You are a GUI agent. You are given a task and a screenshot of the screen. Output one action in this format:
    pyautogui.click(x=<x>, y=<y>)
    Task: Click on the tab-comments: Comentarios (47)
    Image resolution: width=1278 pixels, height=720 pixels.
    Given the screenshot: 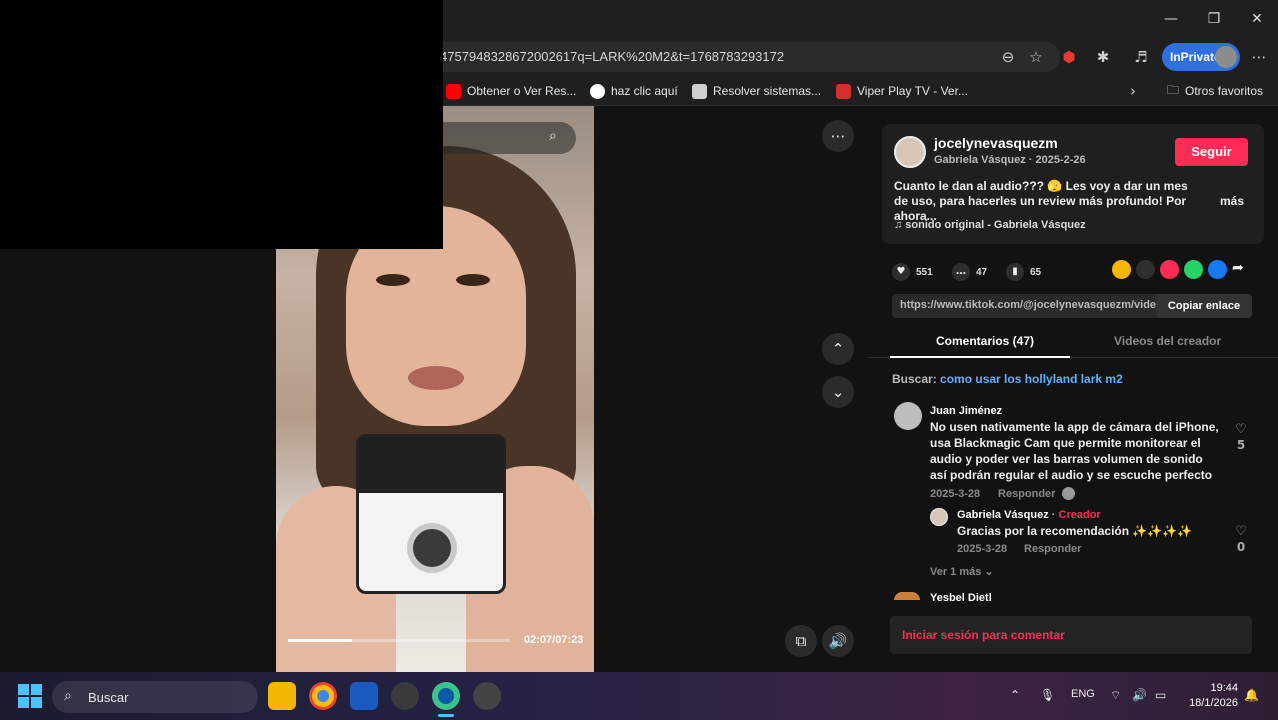 What is the action you would take?
    pyautogui.click(x=985, y=341)
    